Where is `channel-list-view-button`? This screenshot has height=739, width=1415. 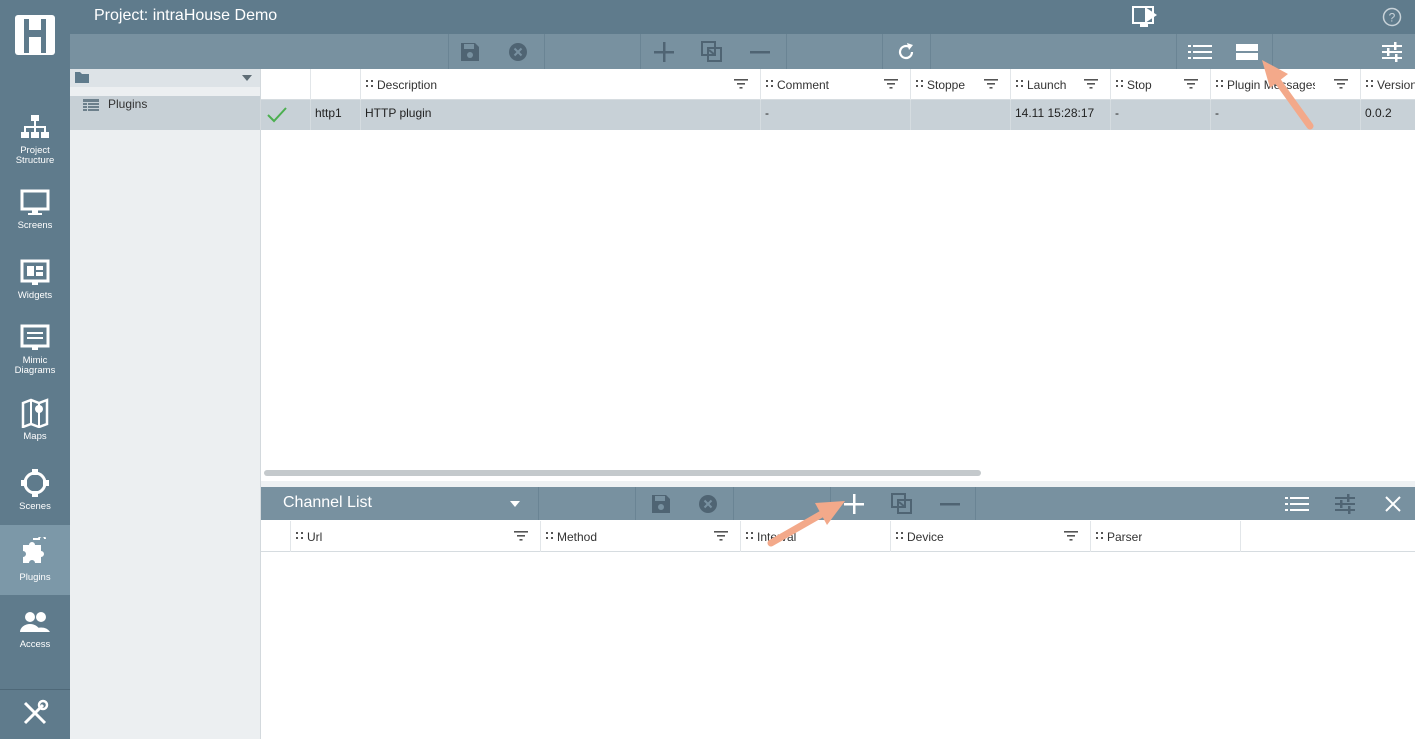
channel-list-view-button is located at coordinates (1297, 503).